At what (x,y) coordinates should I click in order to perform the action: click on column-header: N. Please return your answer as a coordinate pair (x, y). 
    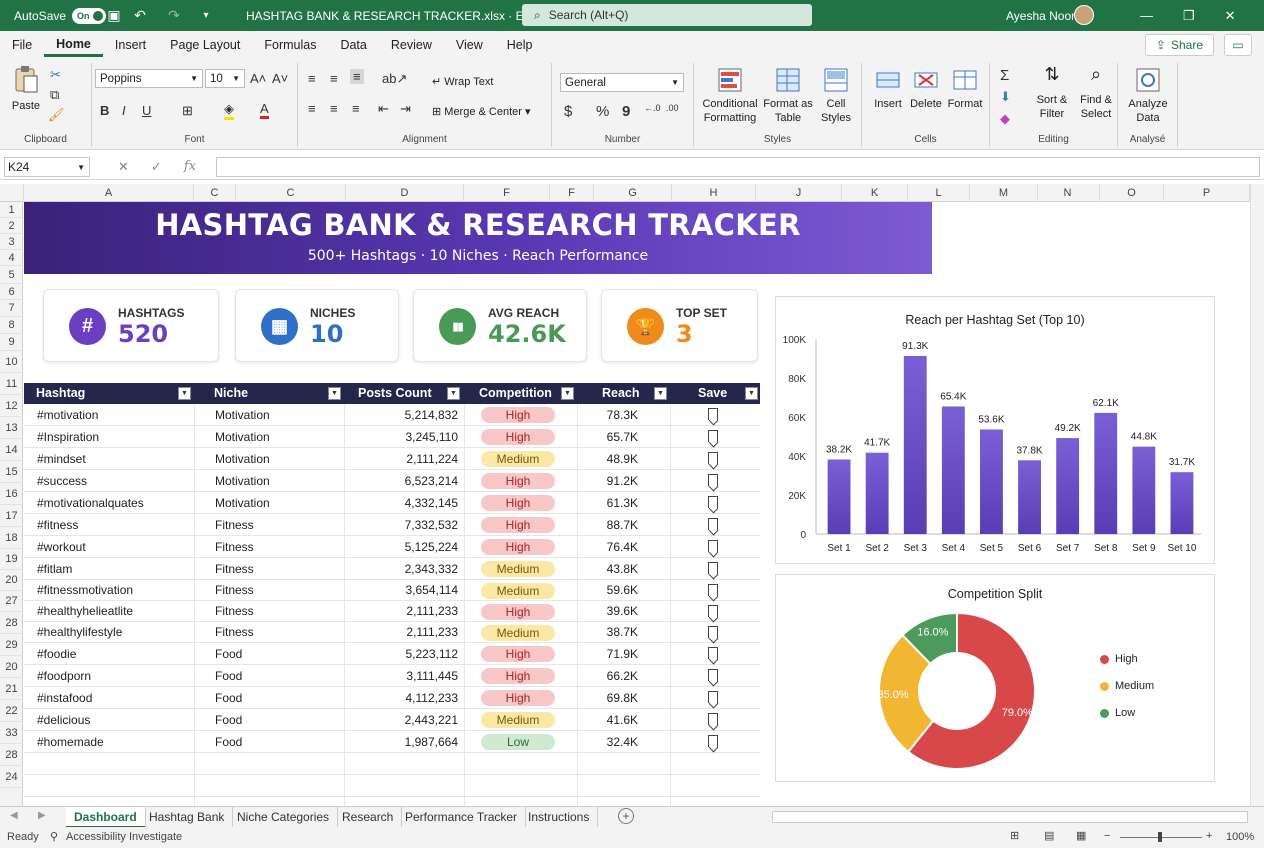
    Looking at the image, I should click on (1068, 193).